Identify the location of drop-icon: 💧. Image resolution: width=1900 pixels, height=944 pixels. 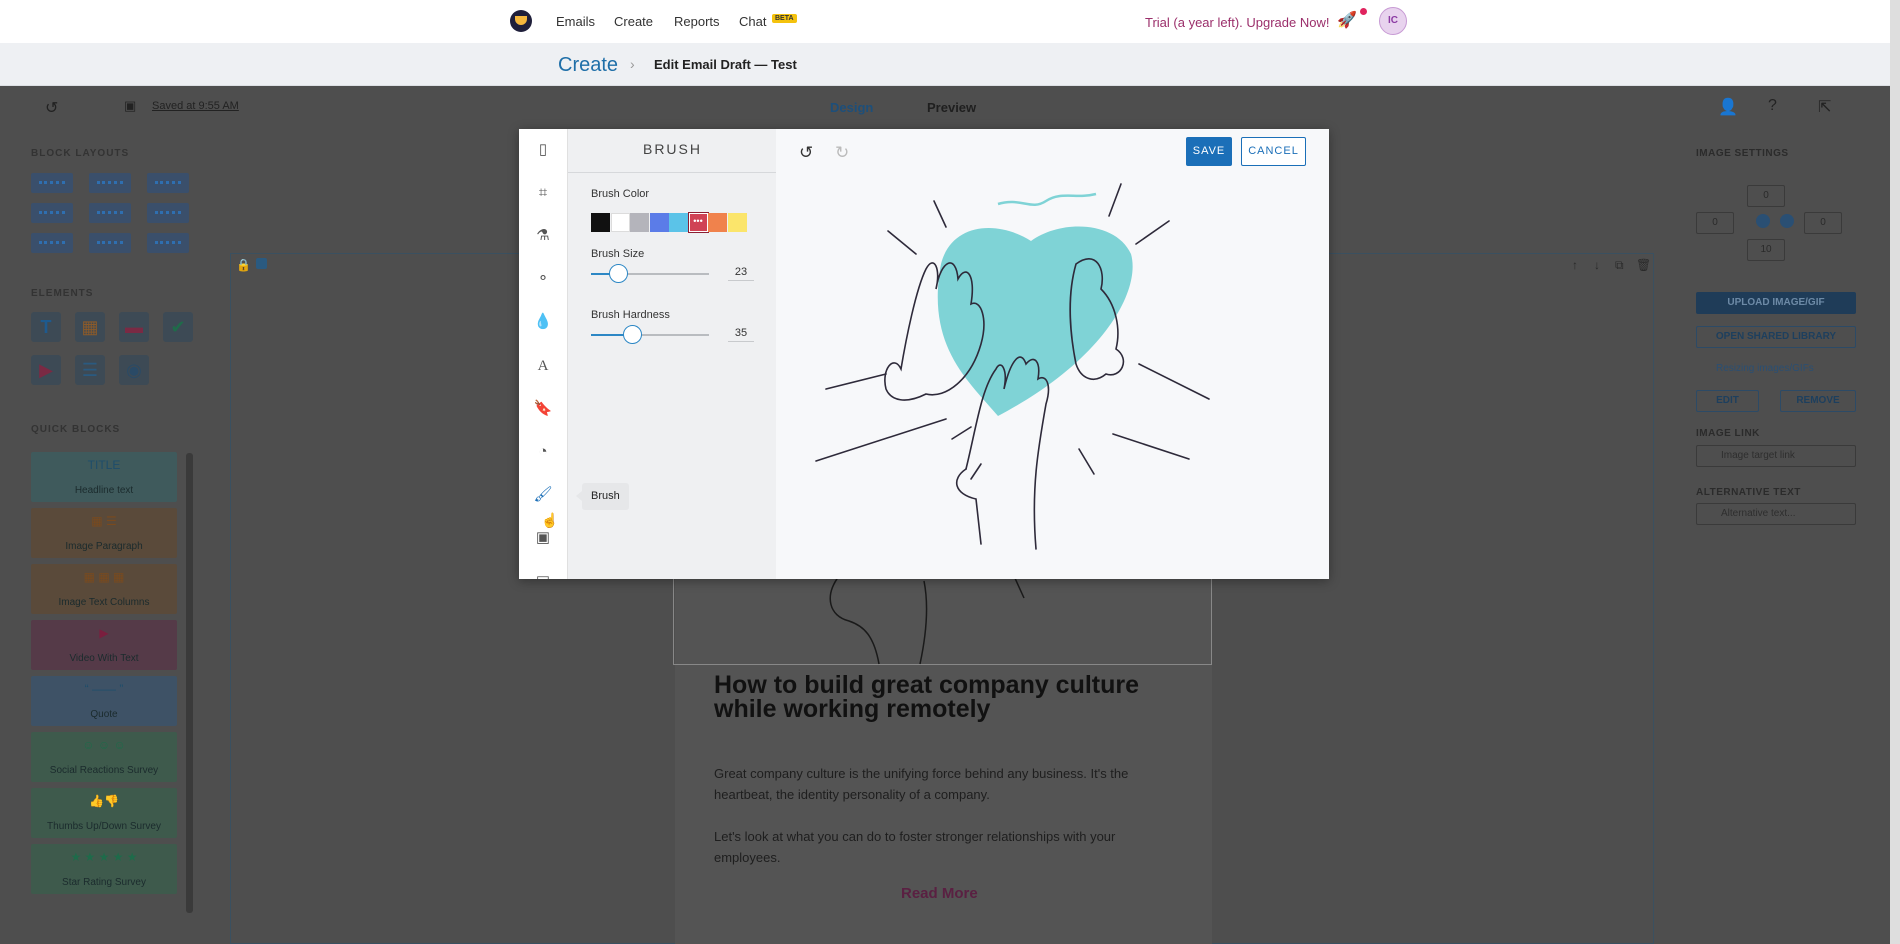
(543, 322).